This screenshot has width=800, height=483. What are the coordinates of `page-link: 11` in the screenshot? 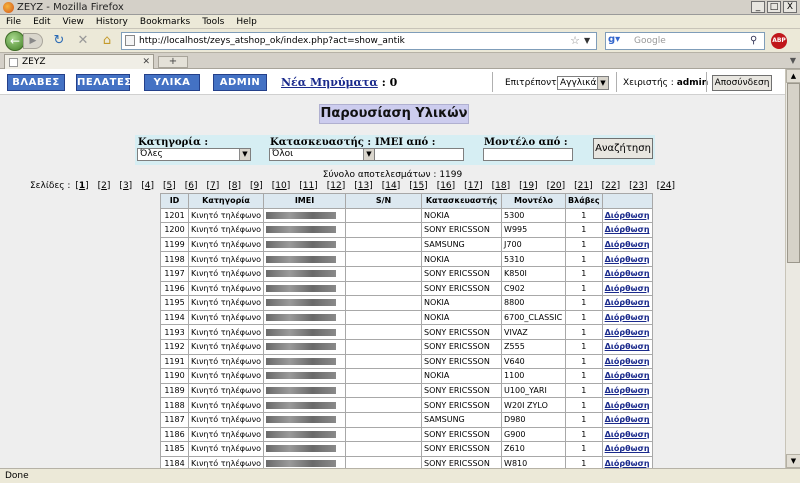 It's located at (308, 186).